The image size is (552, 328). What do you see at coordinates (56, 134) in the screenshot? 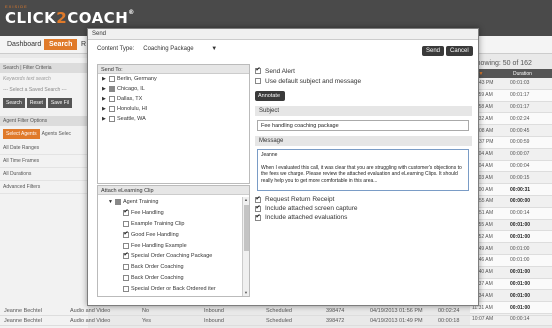
I see `agents-selected-tab: Agents Selec` at bounding box center [56, 134].